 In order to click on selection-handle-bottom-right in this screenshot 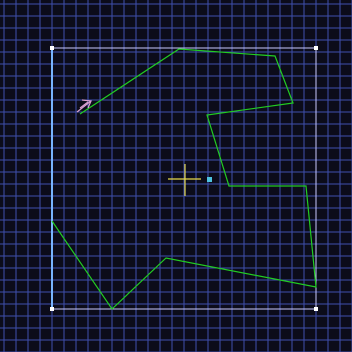, I will do `click(316, 309)`.